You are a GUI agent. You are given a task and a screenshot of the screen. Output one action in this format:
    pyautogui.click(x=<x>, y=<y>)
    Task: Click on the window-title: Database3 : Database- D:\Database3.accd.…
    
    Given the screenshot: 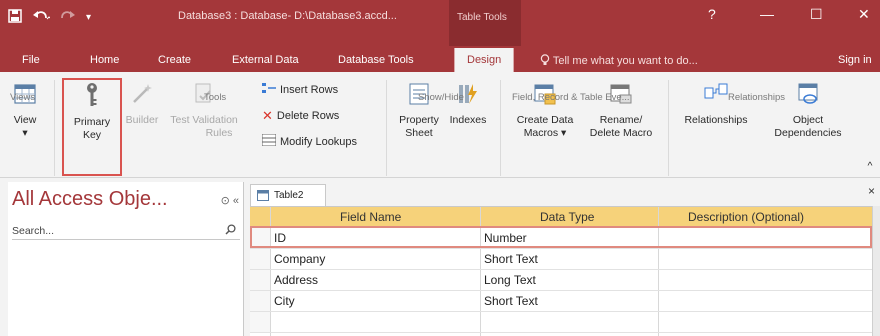 What is the action you would take?
    pyautogui.click(x=287, y=16)
    